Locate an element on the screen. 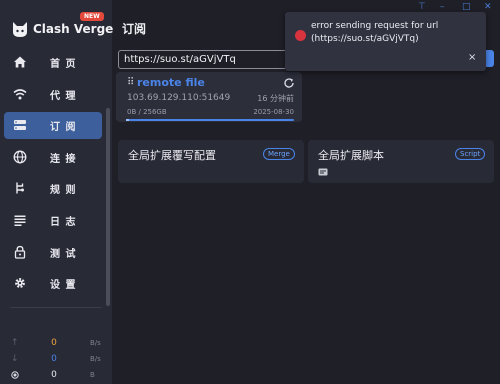 This screenshot has height=384, width=500. sidebar-item-test: 测 试 is located at coordinates (53, 252).